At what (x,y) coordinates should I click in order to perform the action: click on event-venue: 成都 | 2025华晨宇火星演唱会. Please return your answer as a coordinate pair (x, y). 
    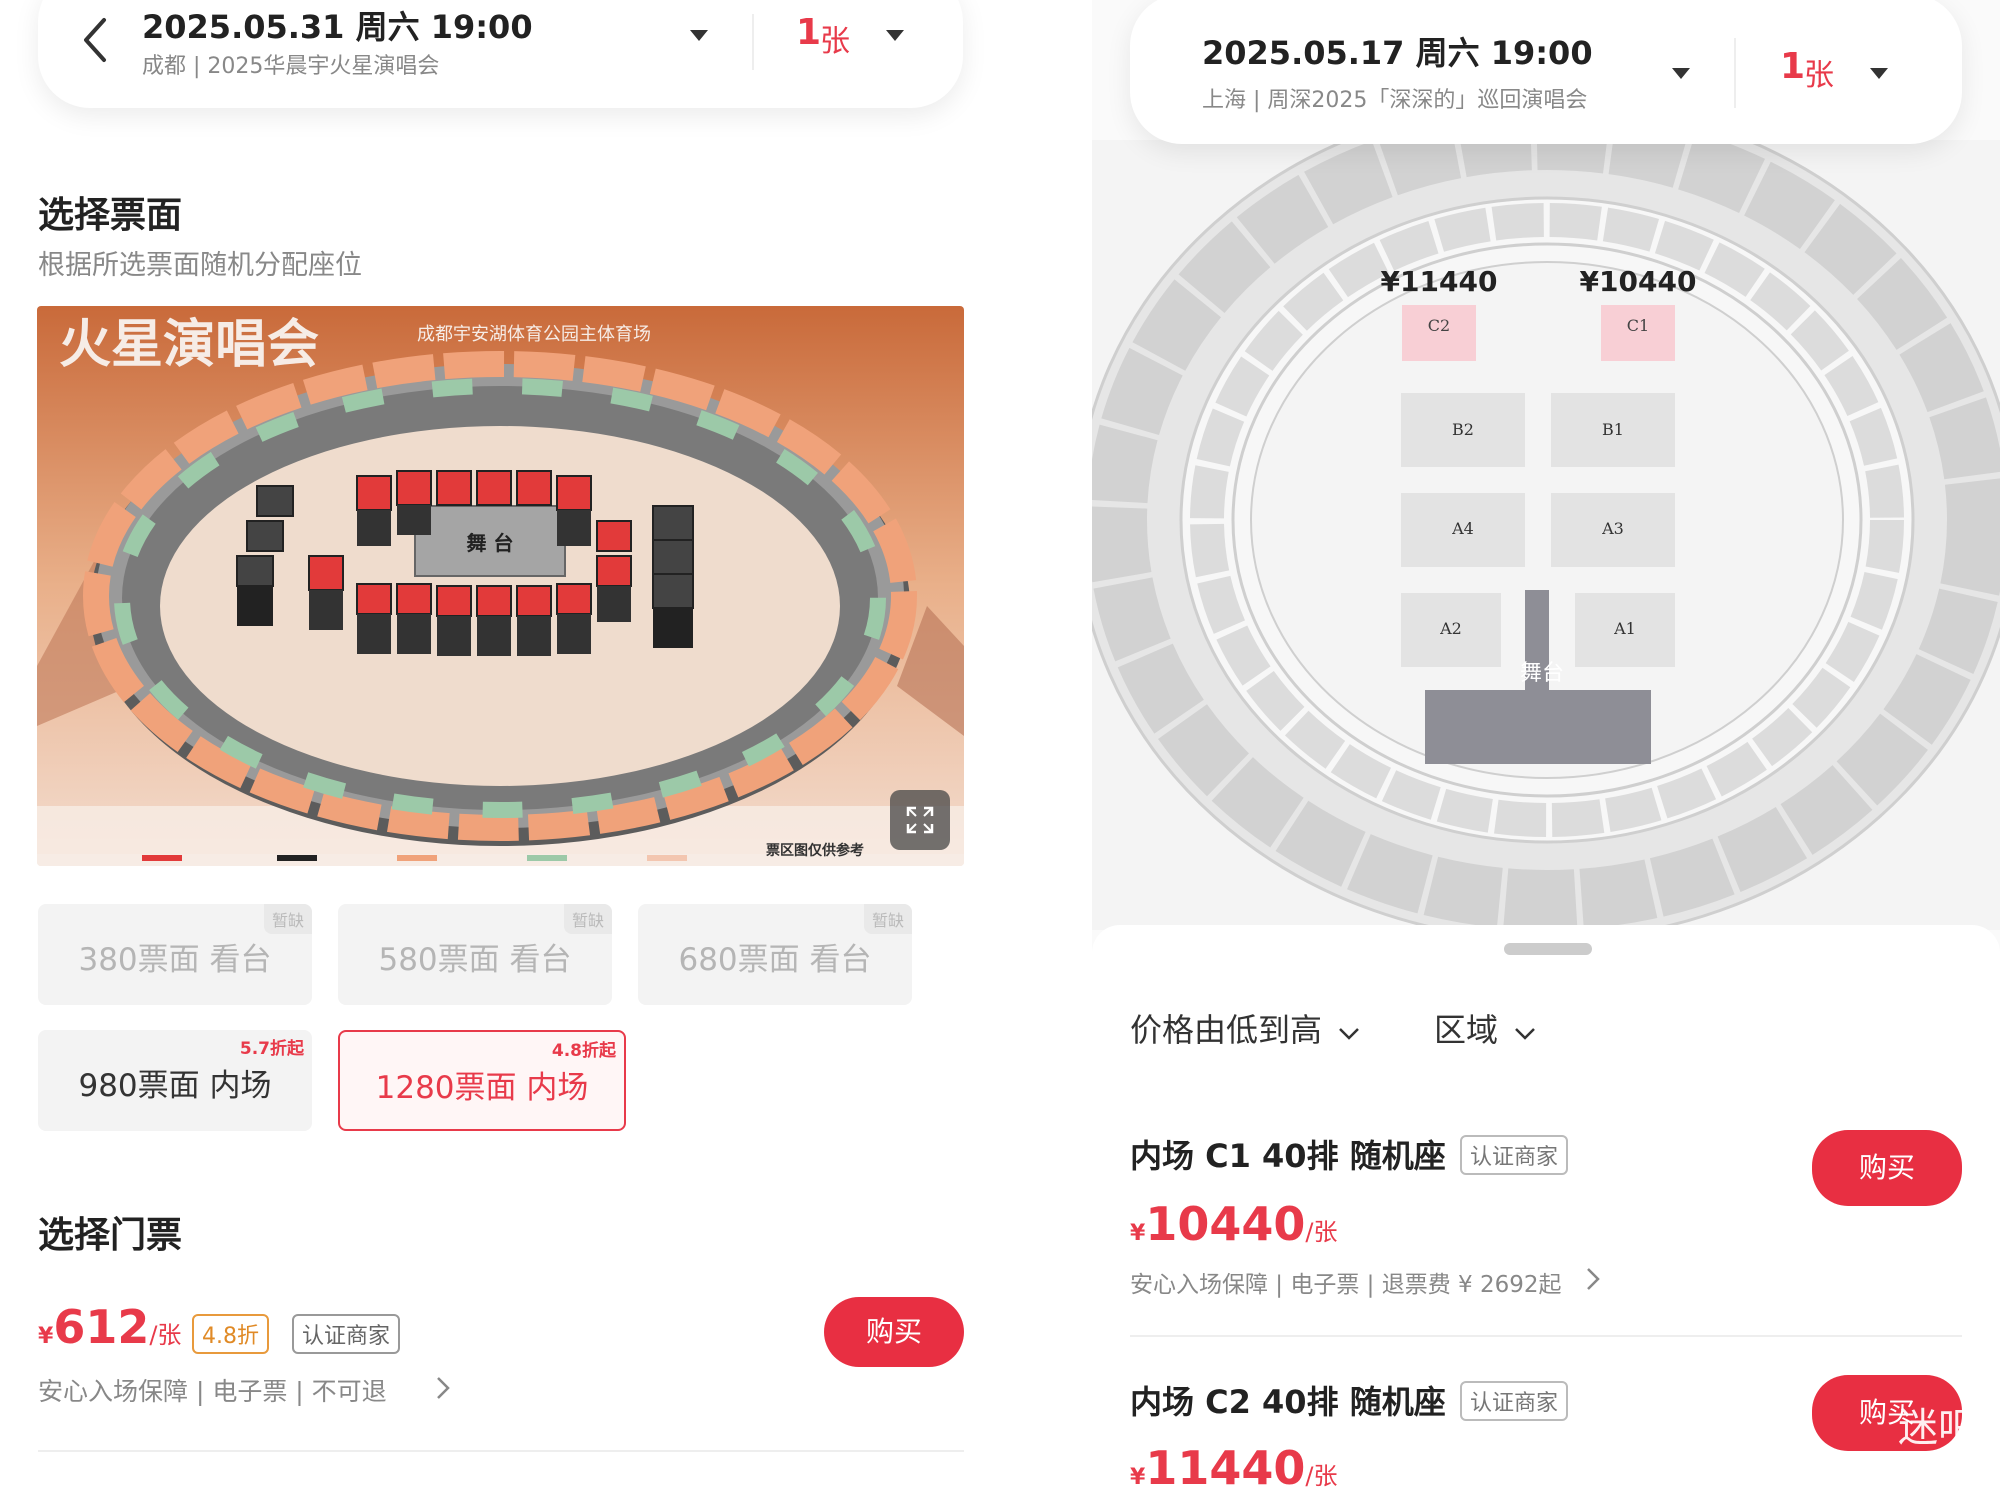
    Looking at the image, I should click on (291, 66).